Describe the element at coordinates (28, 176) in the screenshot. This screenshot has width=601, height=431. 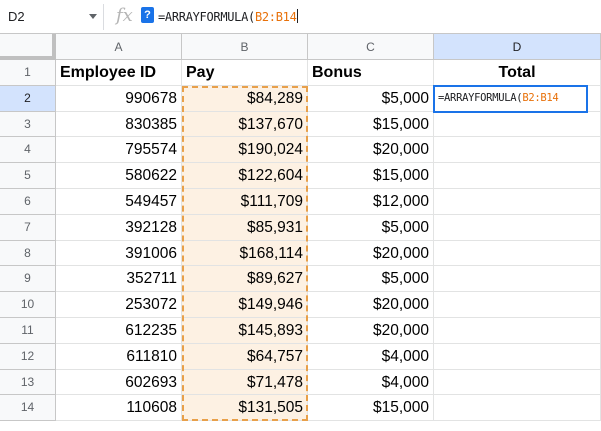
I see `row-header: 5` at that location.